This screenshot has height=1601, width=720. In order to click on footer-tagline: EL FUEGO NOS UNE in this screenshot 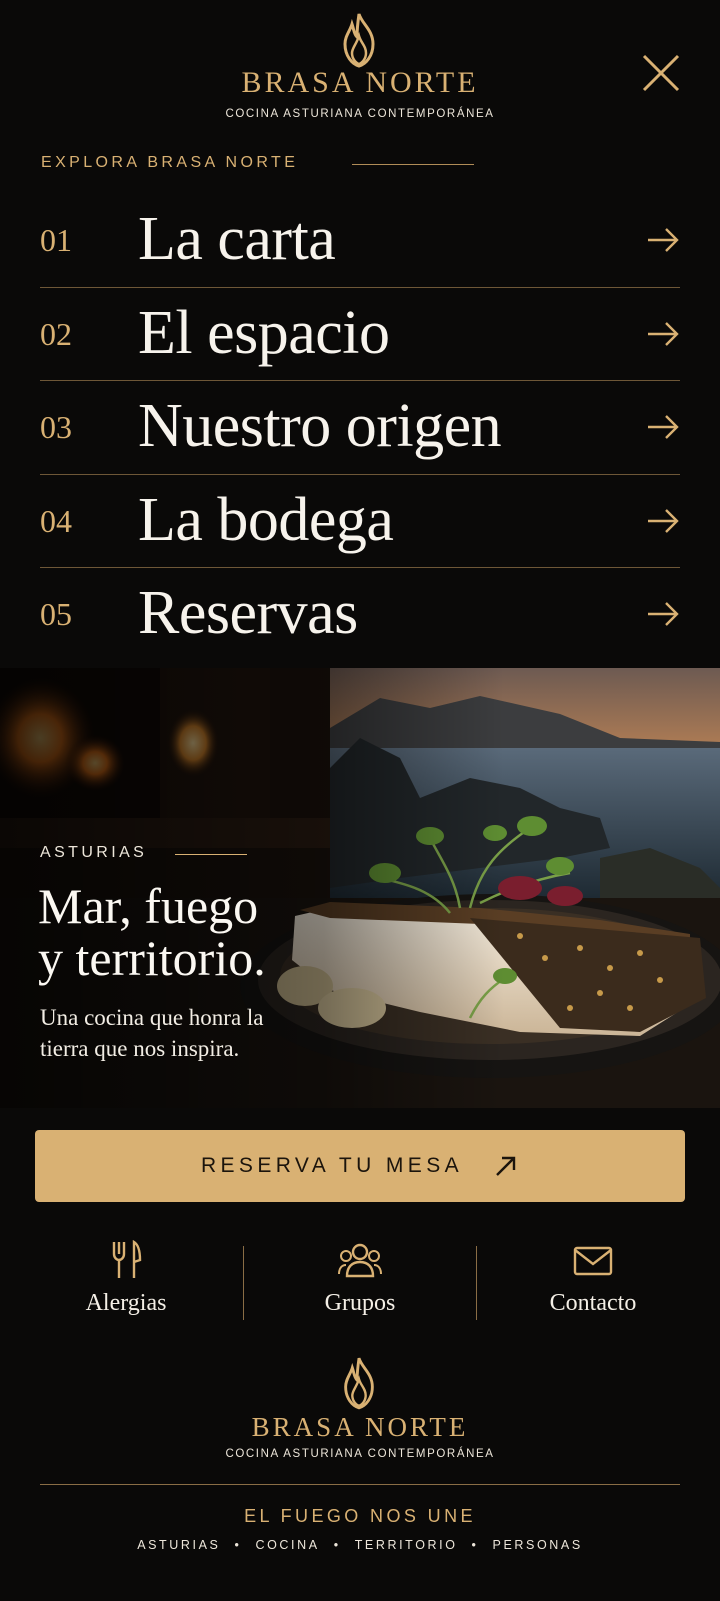, I will do `click(360, 1516)`.